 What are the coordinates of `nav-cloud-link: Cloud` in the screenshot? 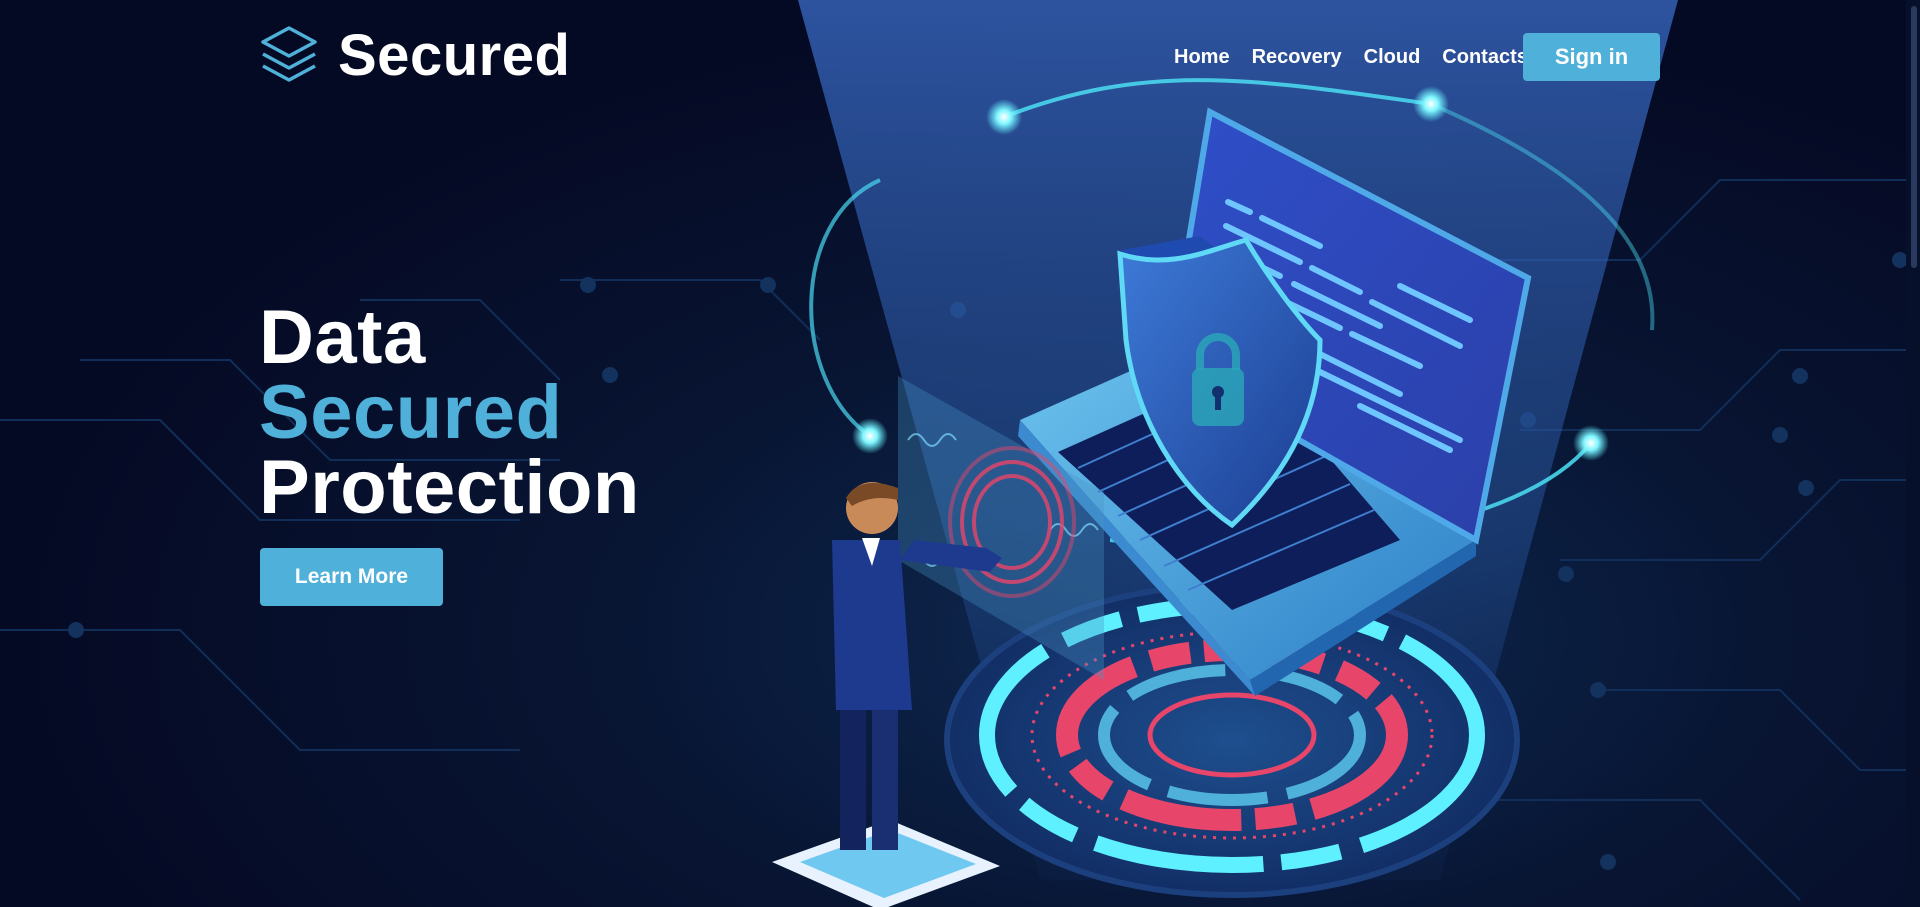 It's located at (1392, 57).